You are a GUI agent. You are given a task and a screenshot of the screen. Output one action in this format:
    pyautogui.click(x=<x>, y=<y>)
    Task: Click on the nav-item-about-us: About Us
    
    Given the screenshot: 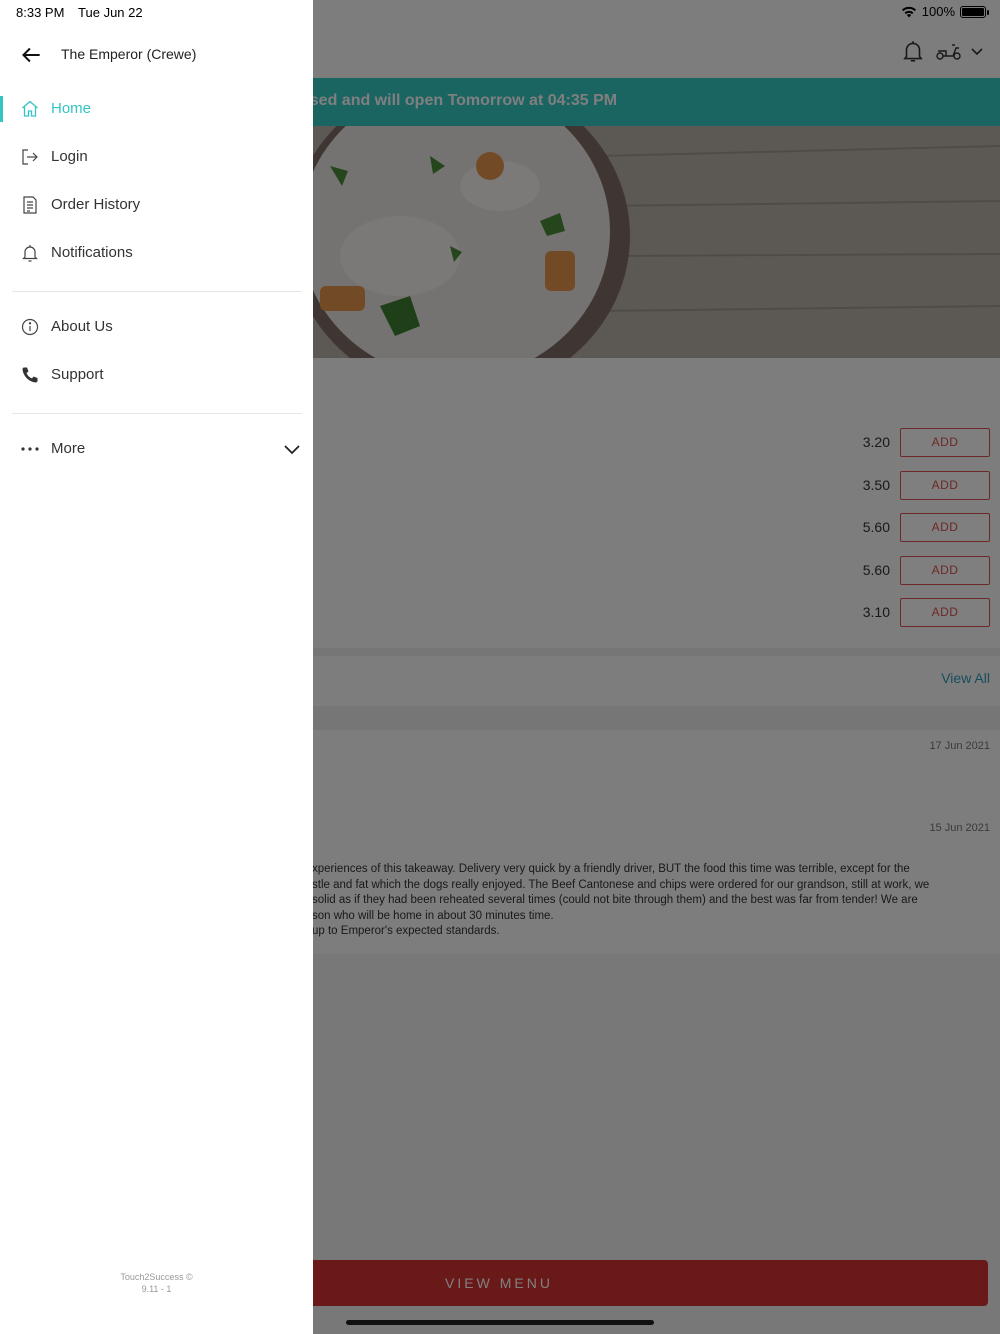 What is the action you would take?
    pyautogui.click(x=156, y=328)
    